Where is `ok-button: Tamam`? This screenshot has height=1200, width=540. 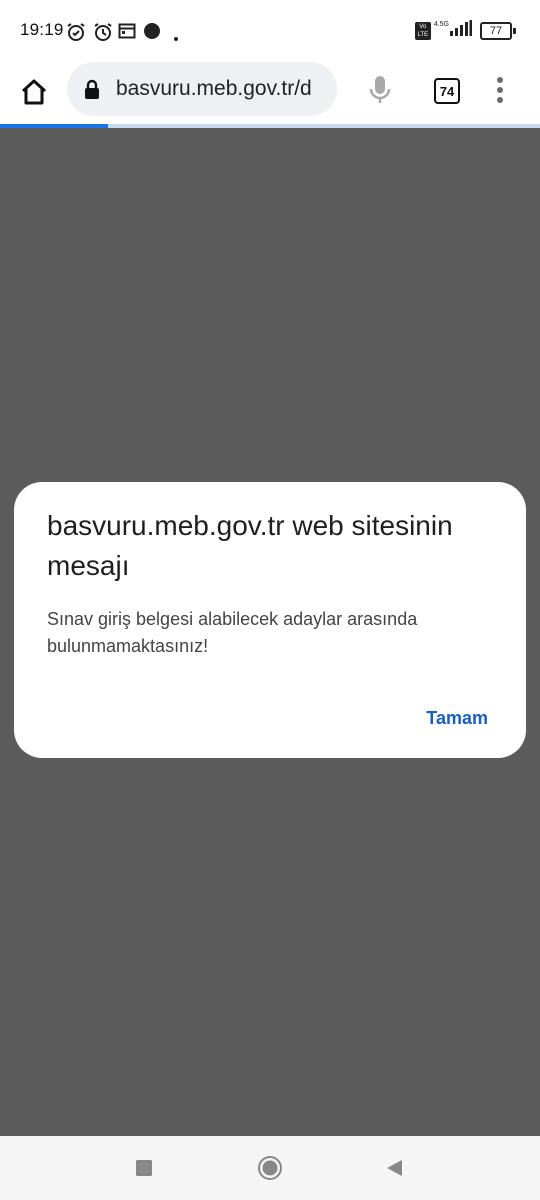
ok-button: Tamam is located at coordinates (457, 718).